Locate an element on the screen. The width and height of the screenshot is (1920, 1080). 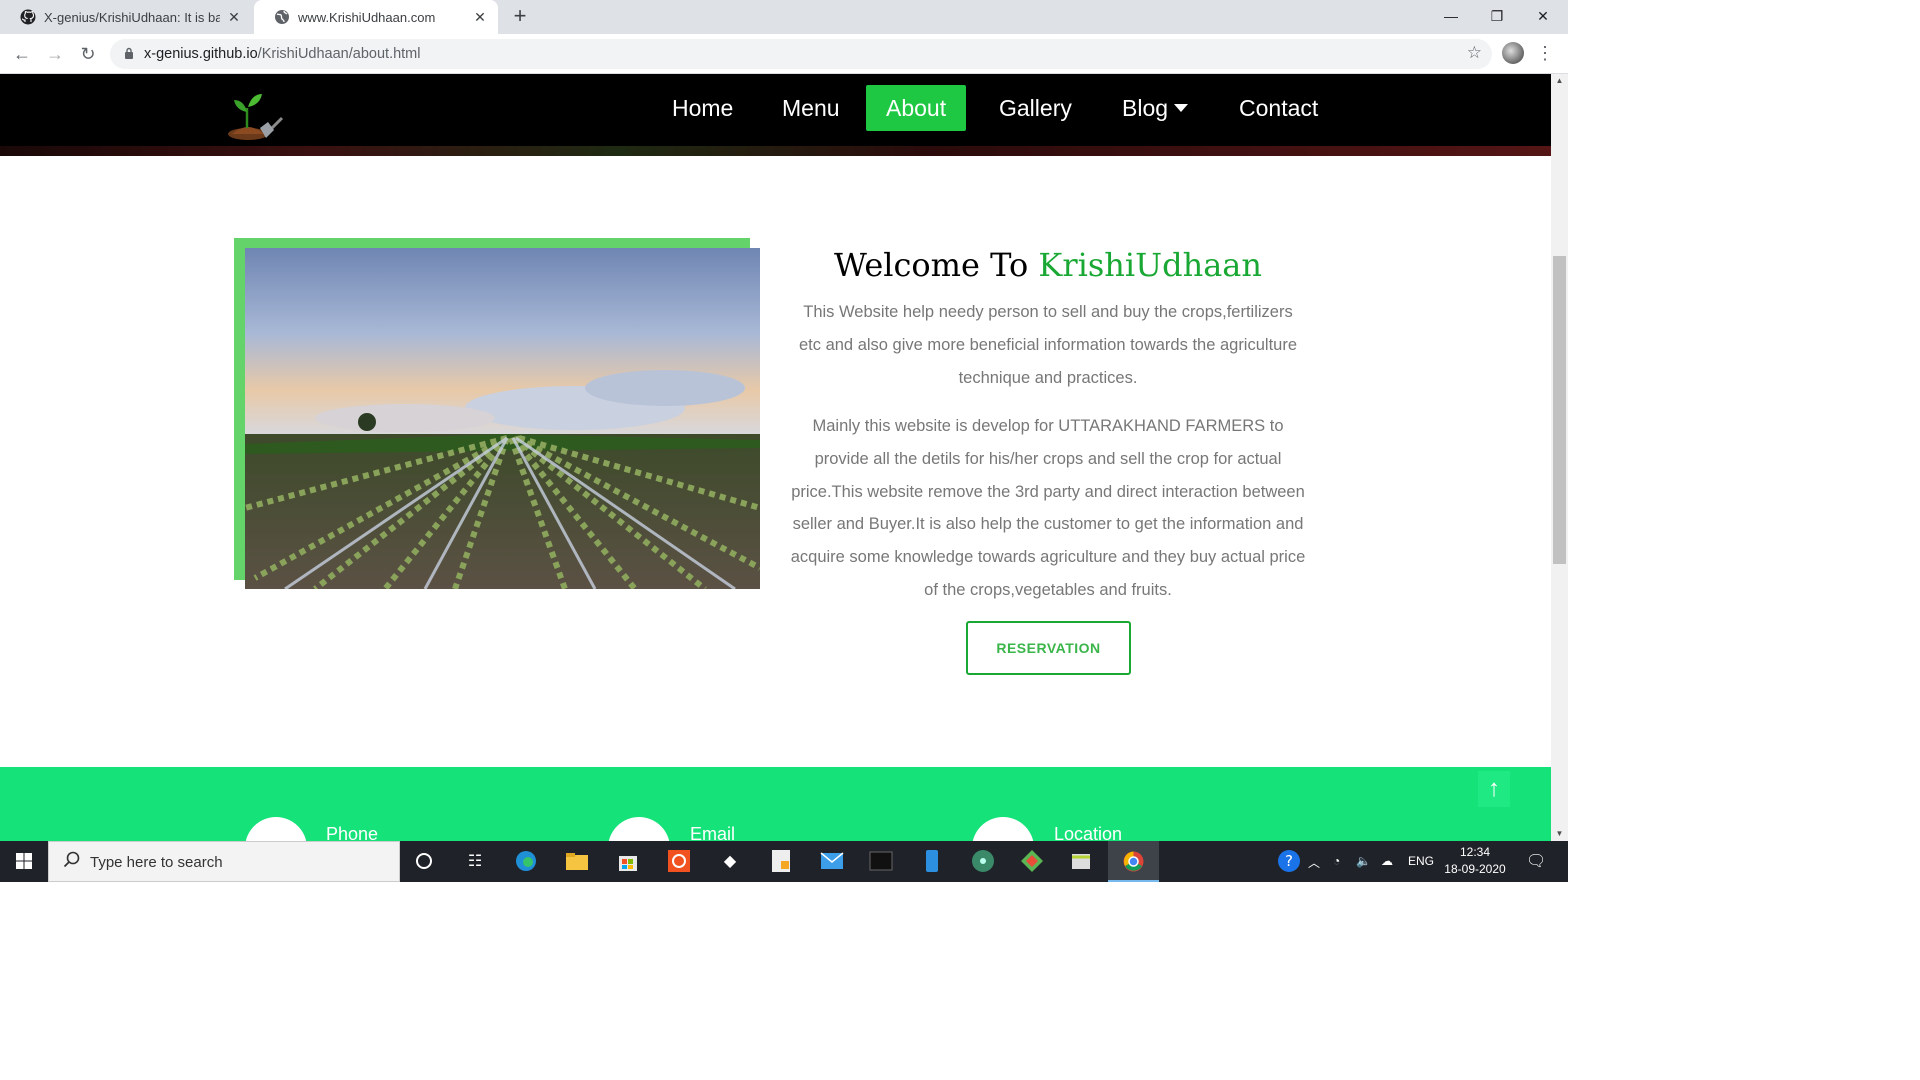
scroll-up-arrow-icon: ▲ is located at coordinates (1559, 81).